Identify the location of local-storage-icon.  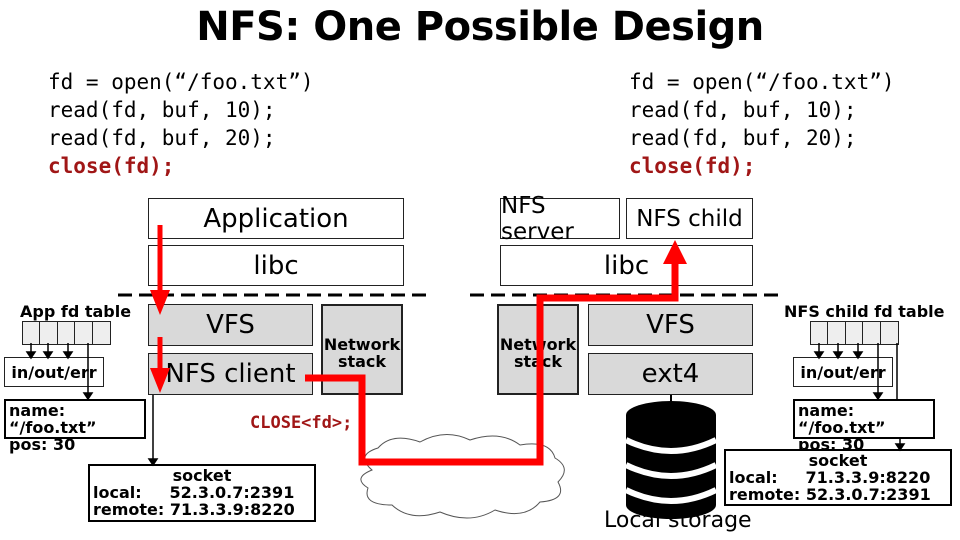
(671, 457).